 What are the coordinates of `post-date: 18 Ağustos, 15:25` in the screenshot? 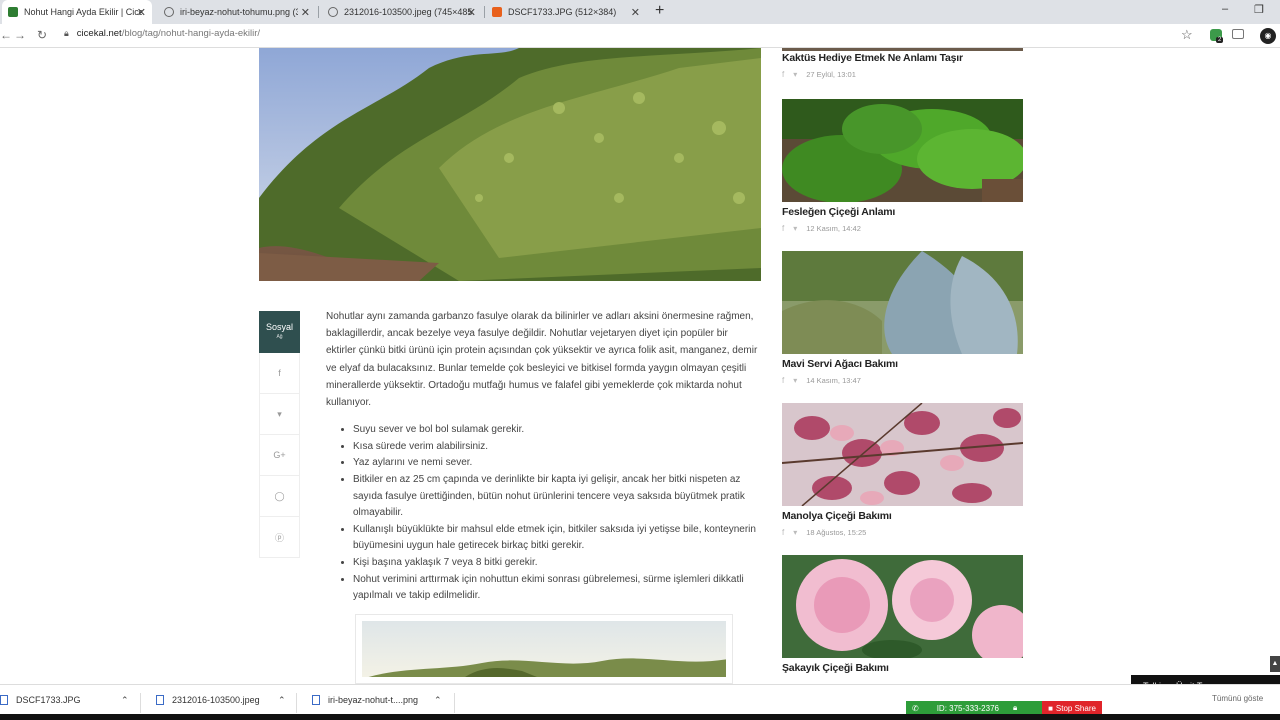 It's located at (836, 532).